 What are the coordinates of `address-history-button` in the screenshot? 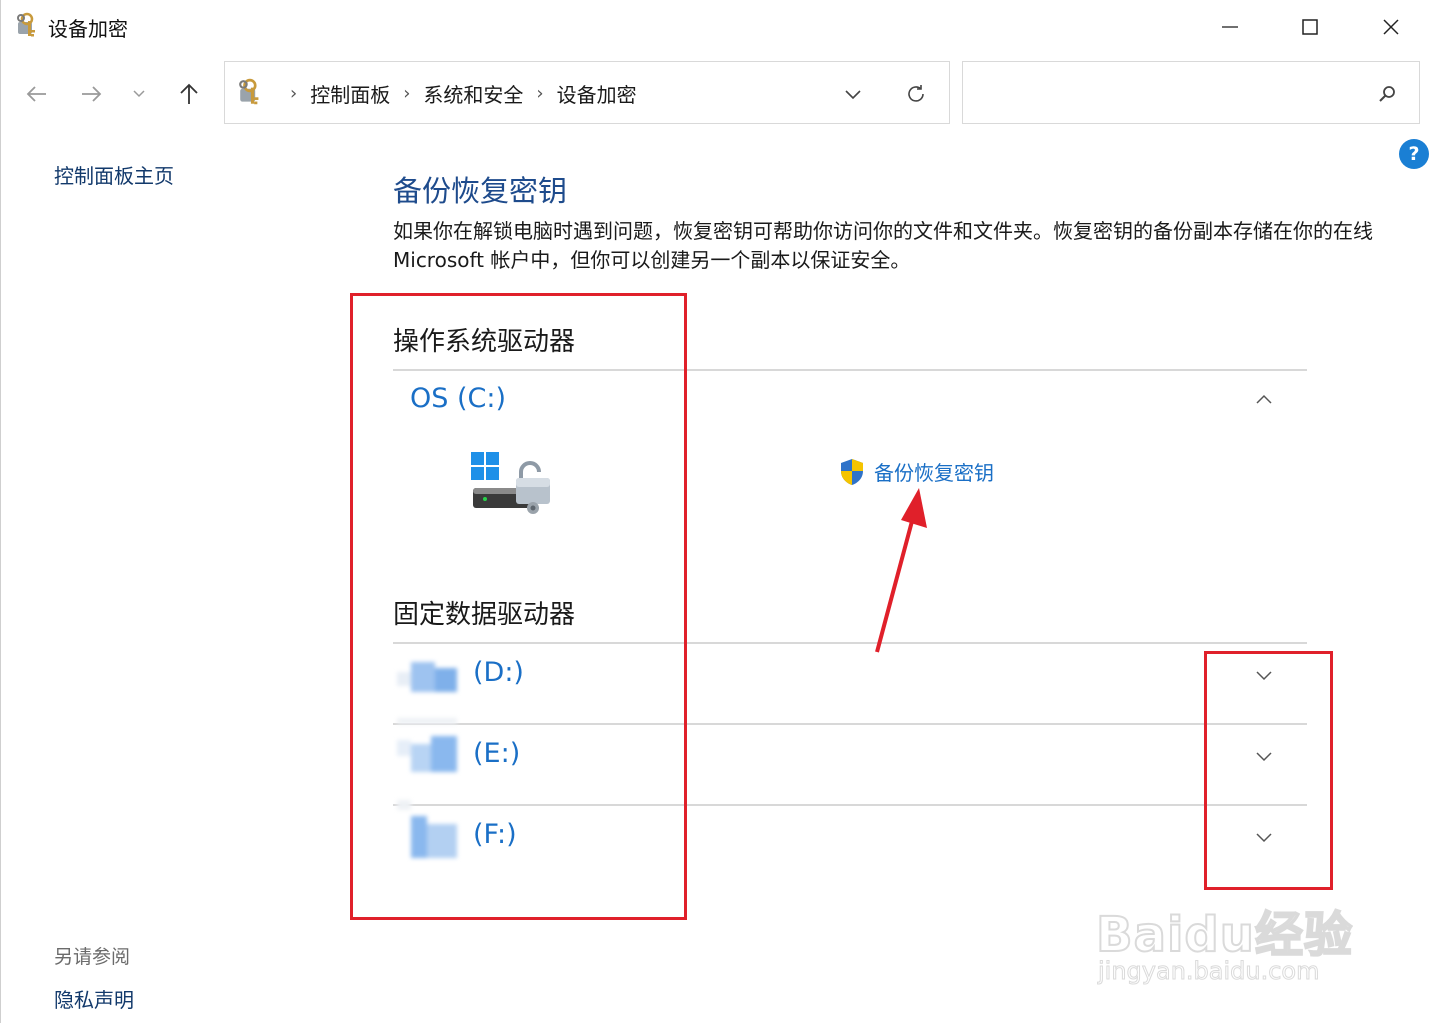 It's located at (853, 94).